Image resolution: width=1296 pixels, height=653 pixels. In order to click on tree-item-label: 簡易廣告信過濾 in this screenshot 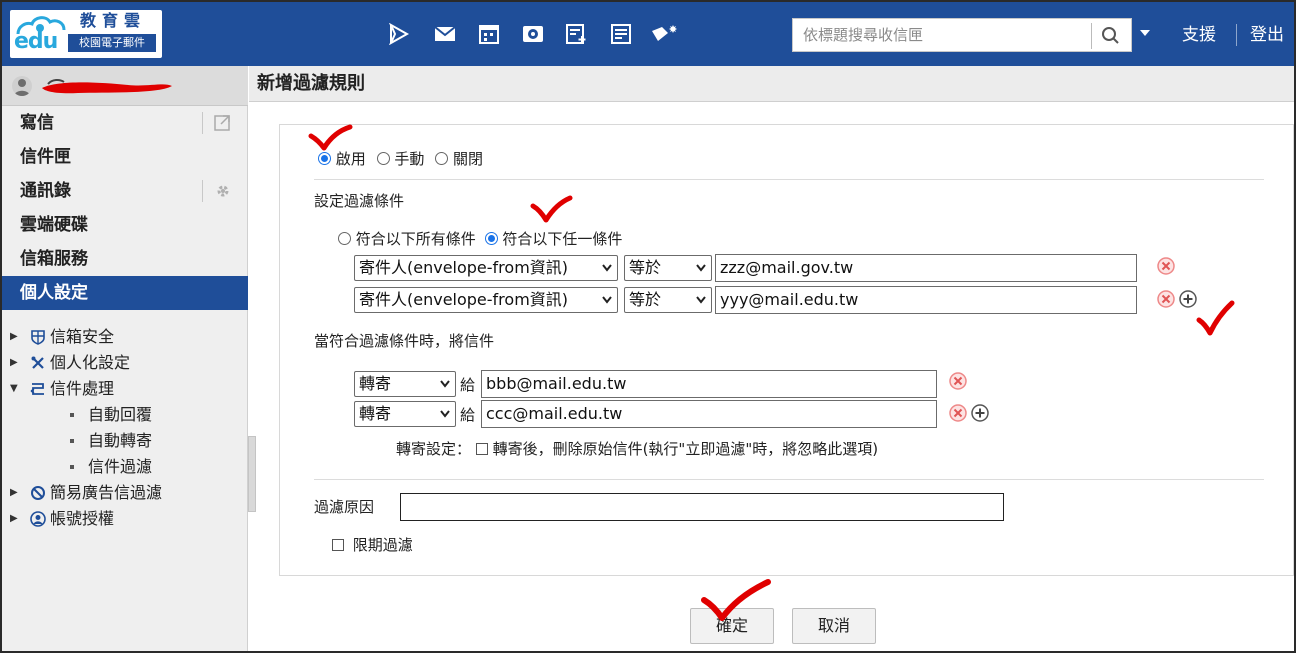, I will do `click(106, 492)`.